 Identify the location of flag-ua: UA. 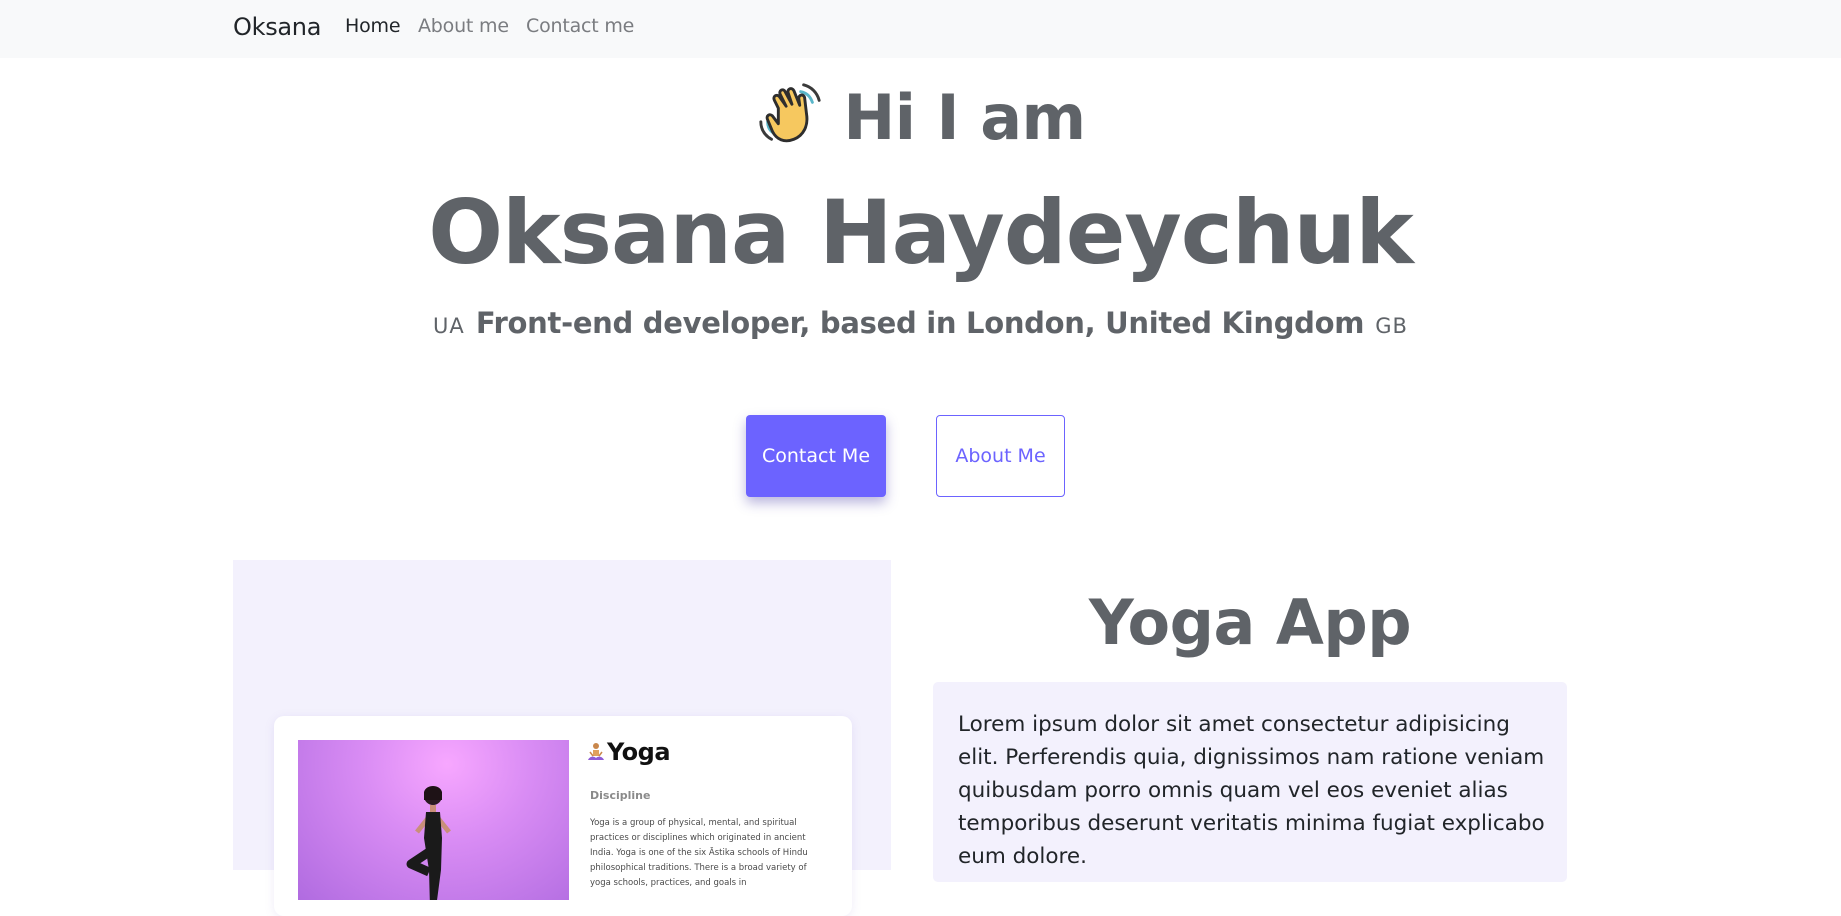
(449, 326).